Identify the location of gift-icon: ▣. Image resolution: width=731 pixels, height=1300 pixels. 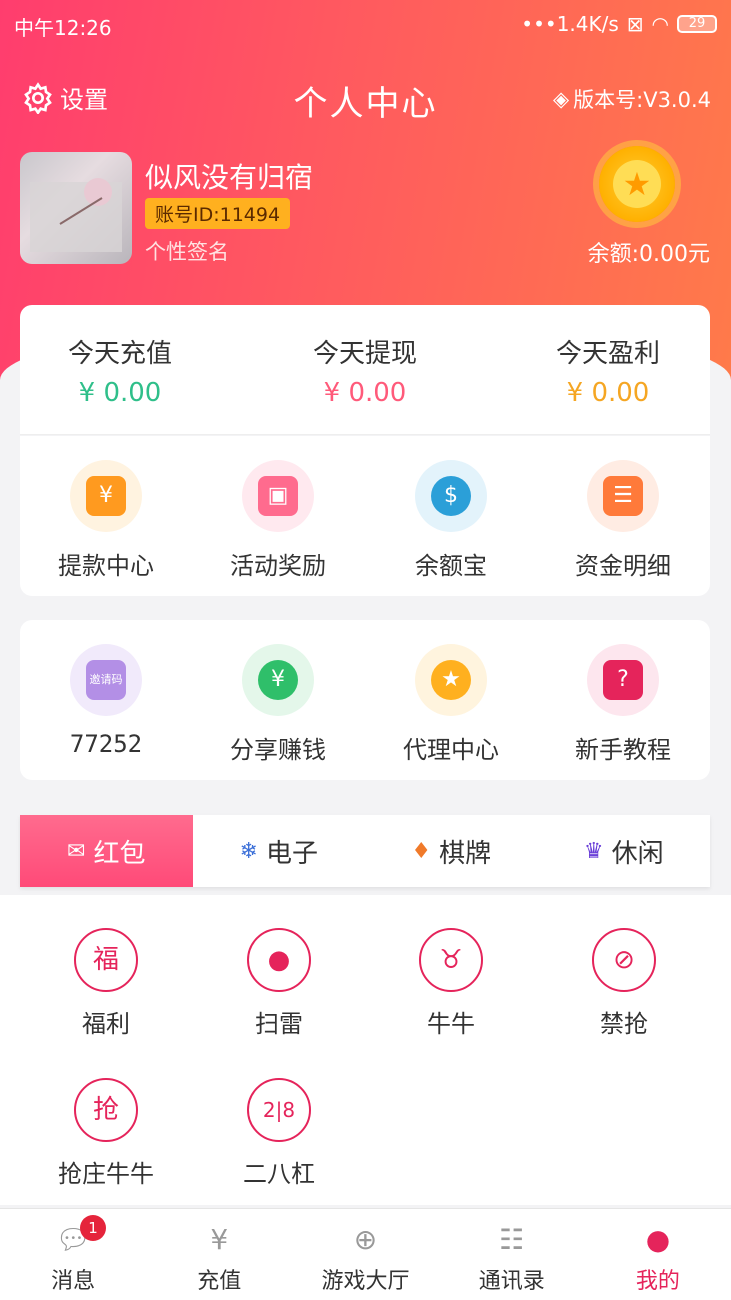
(278, 496).